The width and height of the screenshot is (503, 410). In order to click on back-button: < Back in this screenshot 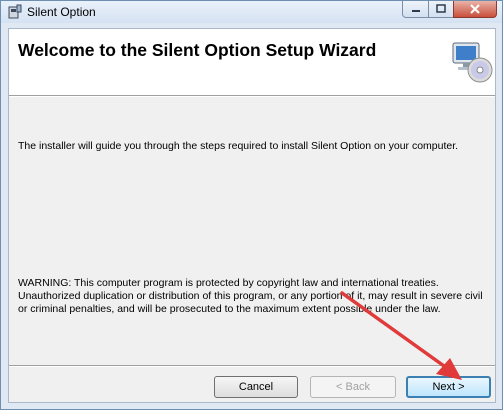, I will do `click(353, 387)`.